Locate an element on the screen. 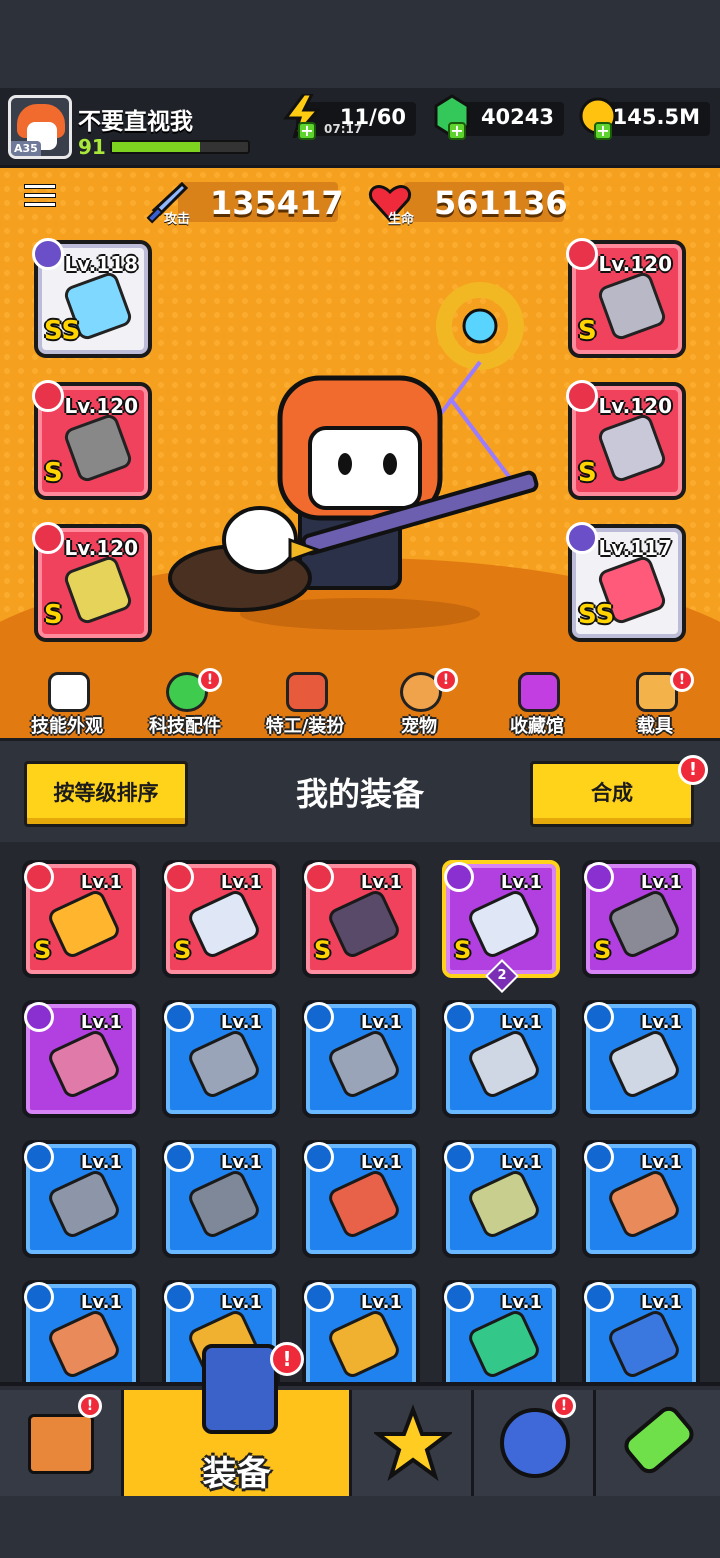 This screenshot has width=720, height=1558. avatar-badge: A35 is located at coordinates (26, 148).